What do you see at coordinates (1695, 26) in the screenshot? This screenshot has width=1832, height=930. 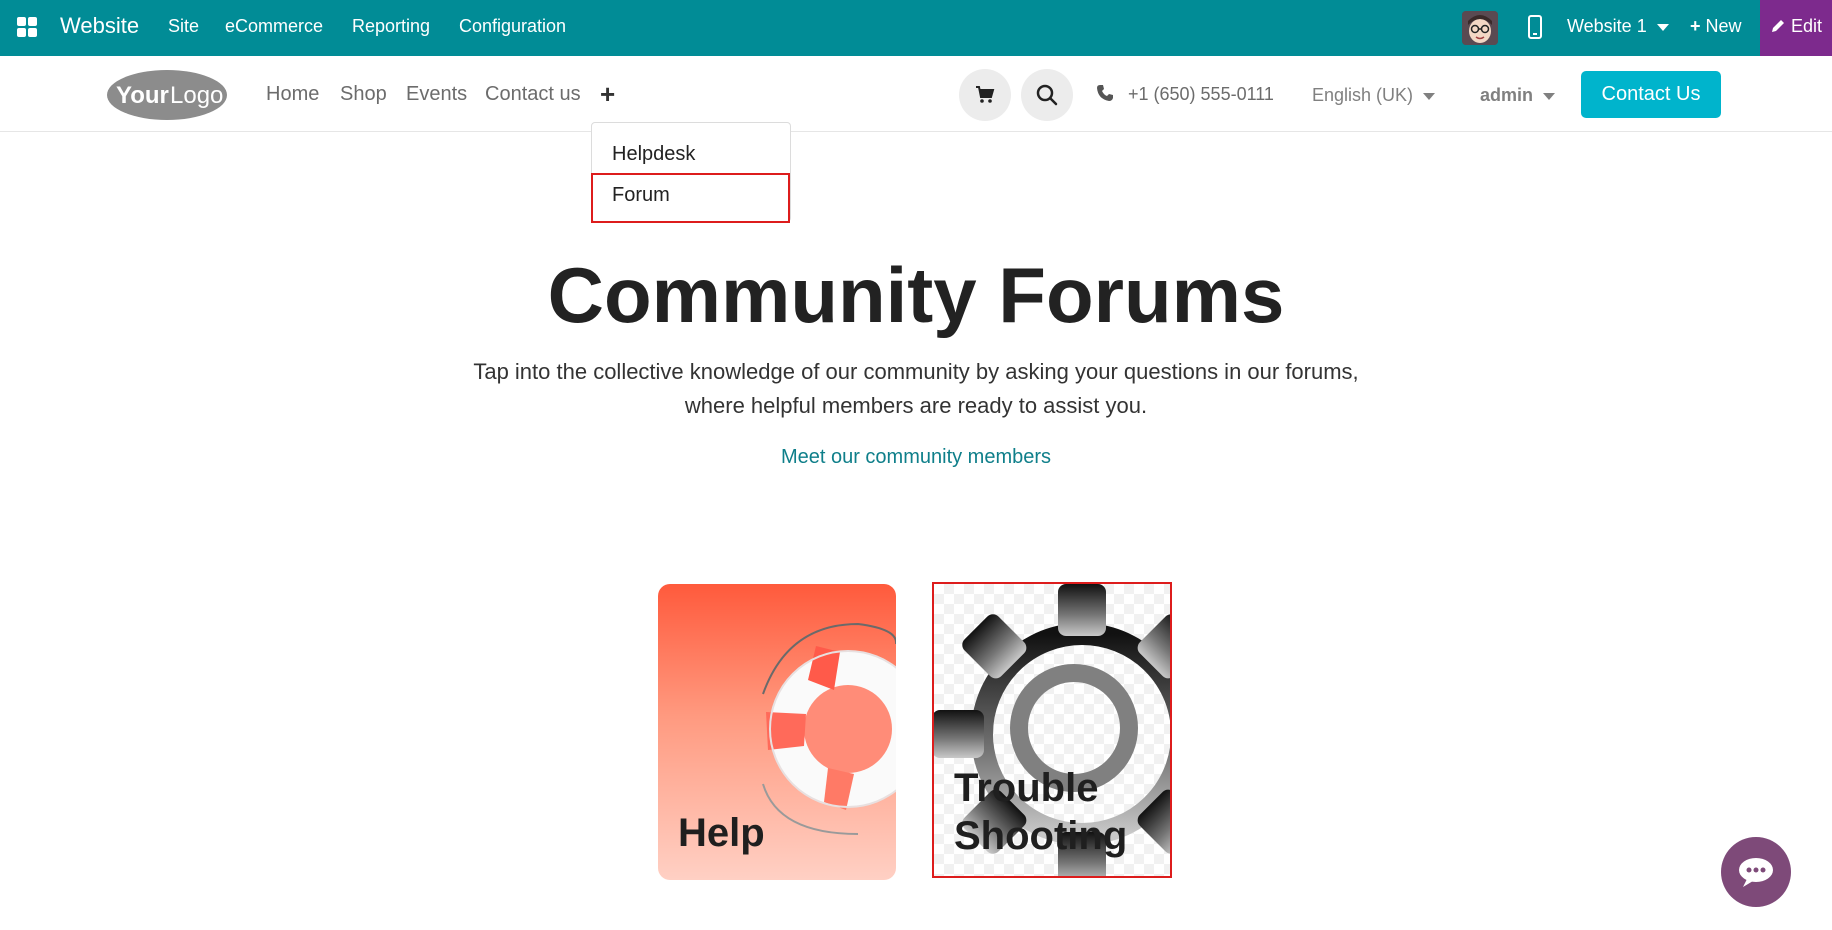 I see `plus-icon: +` at bounding box center [1695, 26].